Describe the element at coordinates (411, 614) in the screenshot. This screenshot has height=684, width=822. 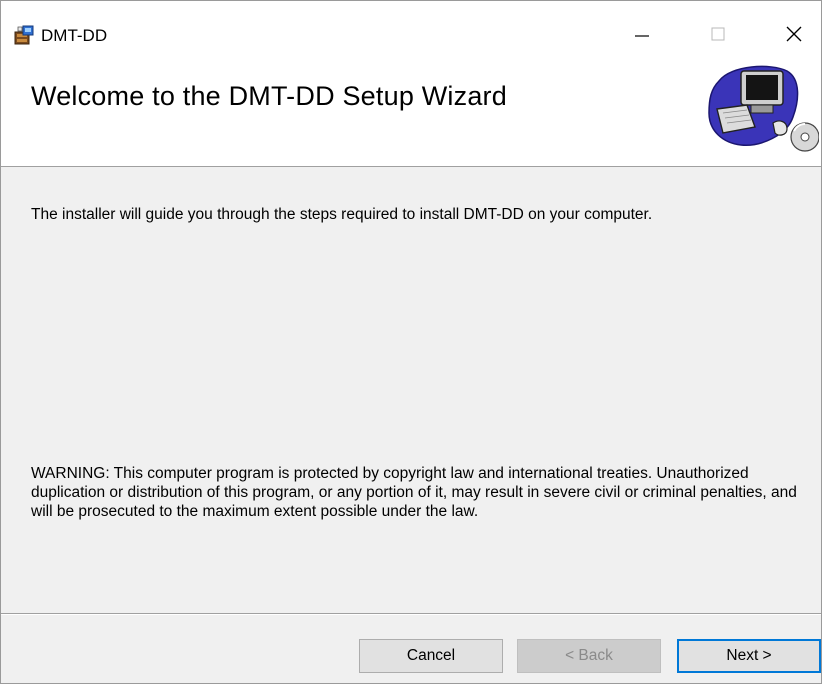
I see `footer-divider` at that location.